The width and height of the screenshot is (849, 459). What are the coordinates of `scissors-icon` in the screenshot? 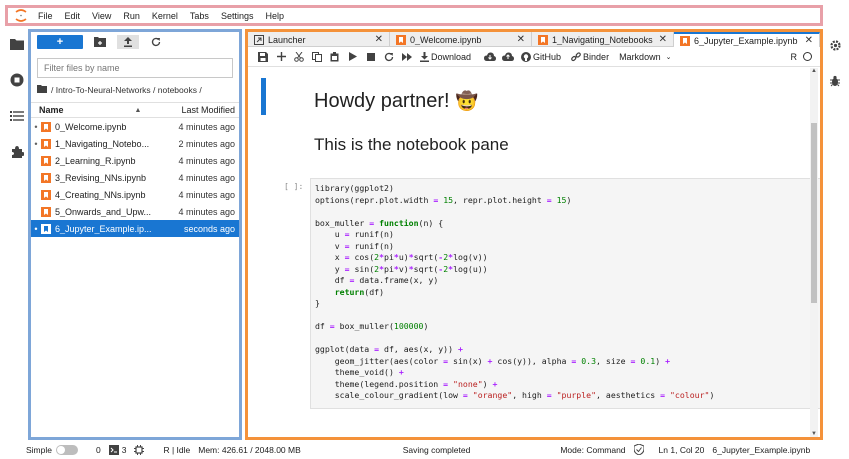 It's located at (299, 56).